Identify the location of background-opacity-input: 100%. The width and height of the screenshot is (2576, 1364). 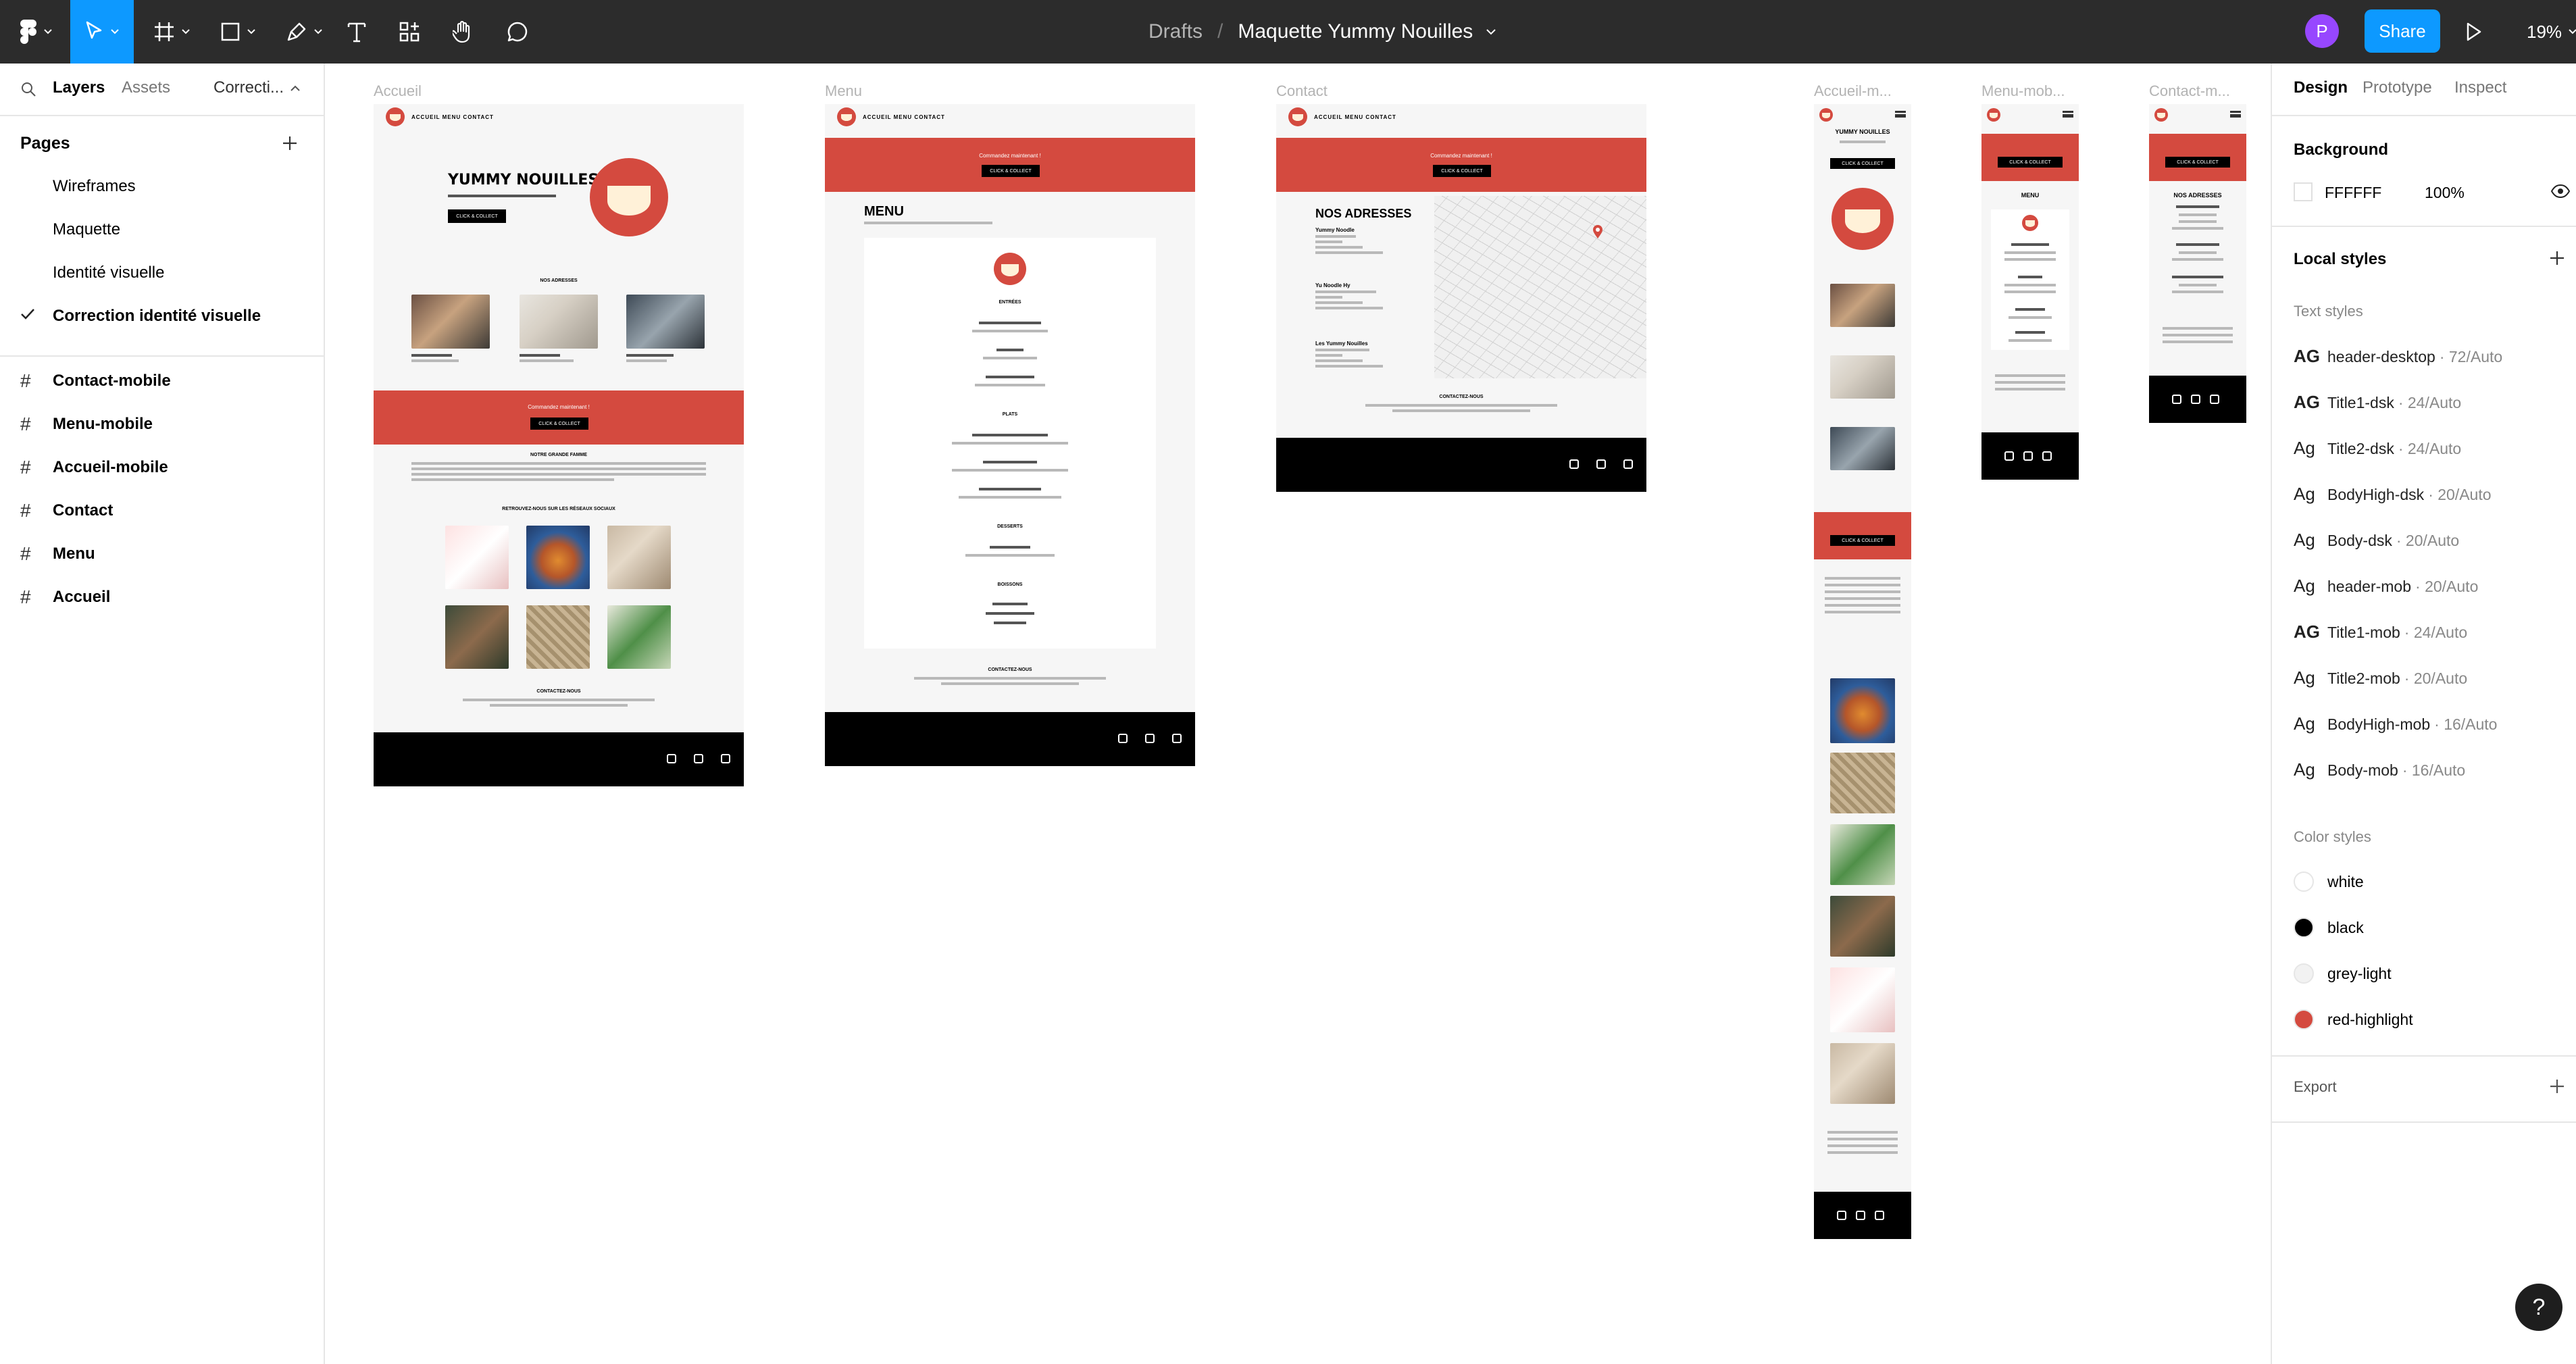
(2445, 193).